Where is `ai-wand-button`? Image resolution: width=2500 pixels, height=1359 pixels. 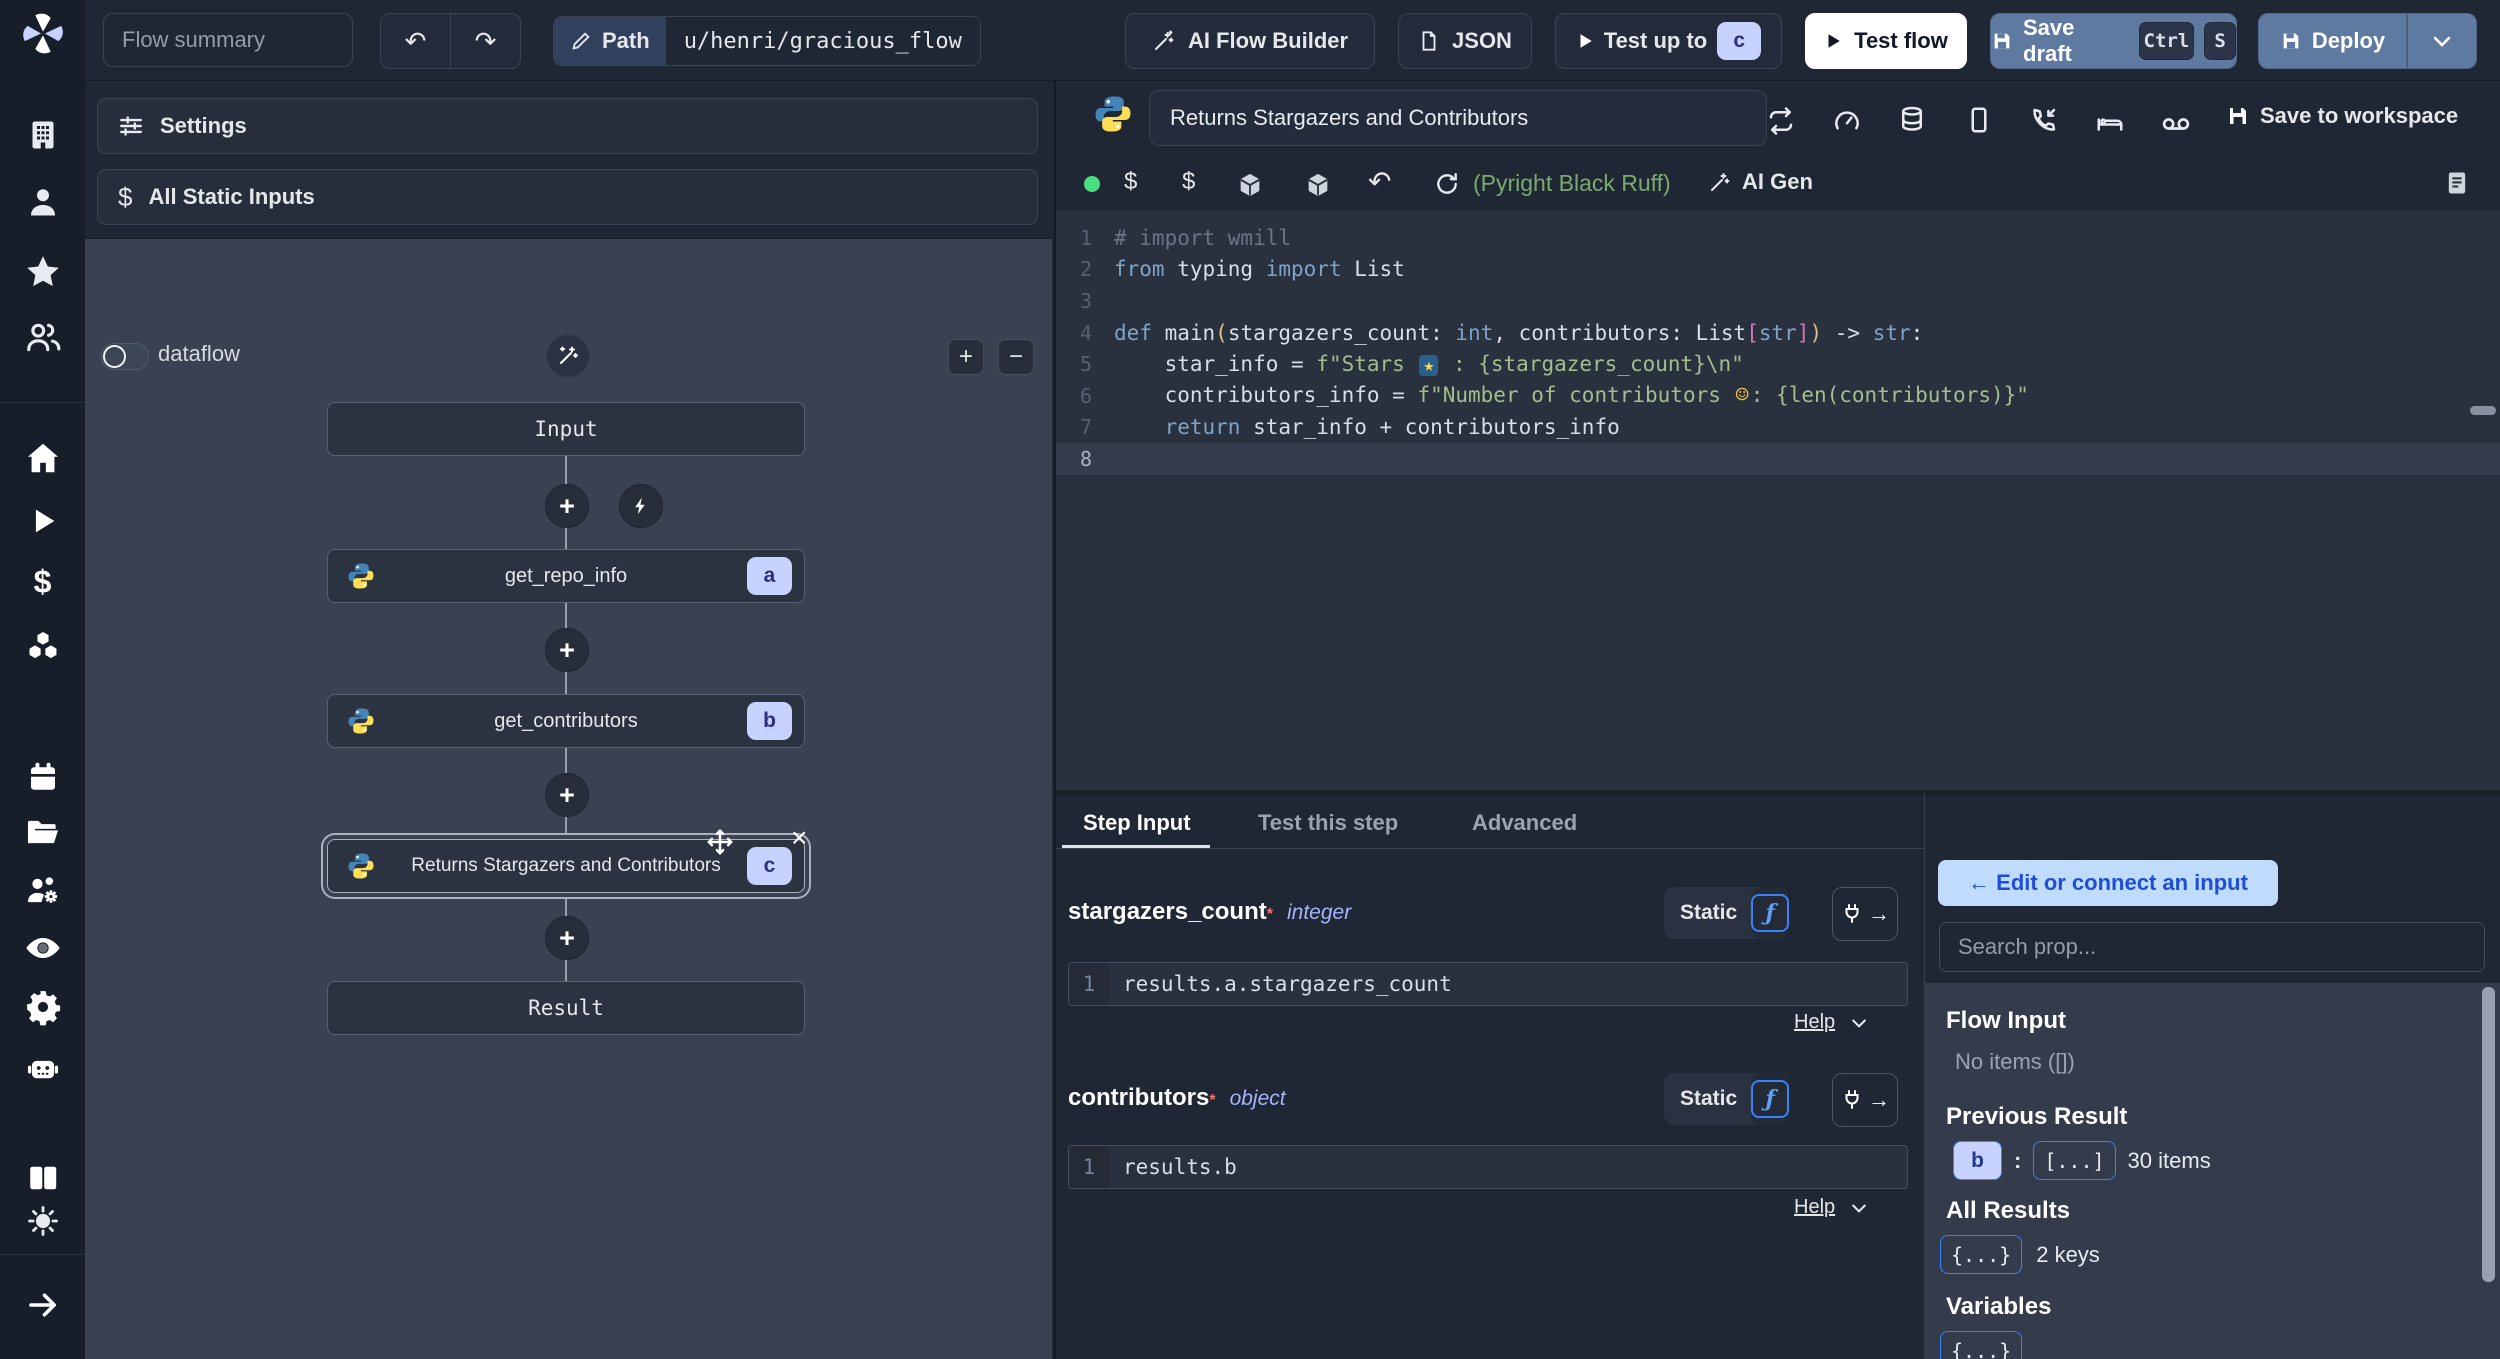 ai-wand-button is located at coordinates (568, 356).